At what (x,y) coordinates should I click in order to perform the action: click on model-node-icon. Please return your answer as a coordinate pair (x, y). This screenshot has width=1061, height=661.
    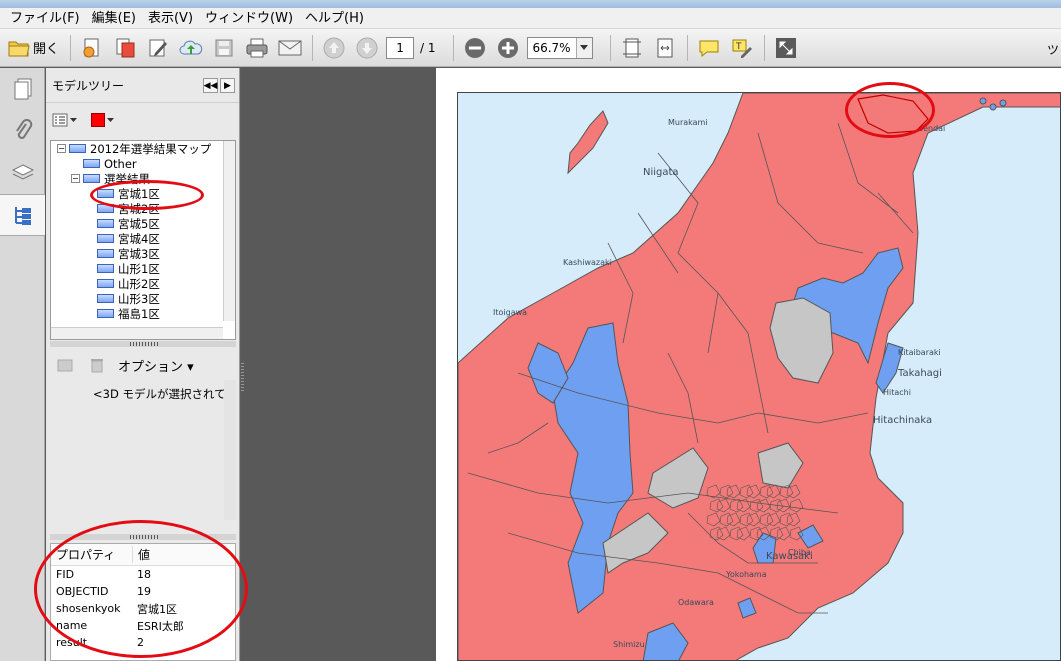
    Looking at the image, I should click on (91, 163).